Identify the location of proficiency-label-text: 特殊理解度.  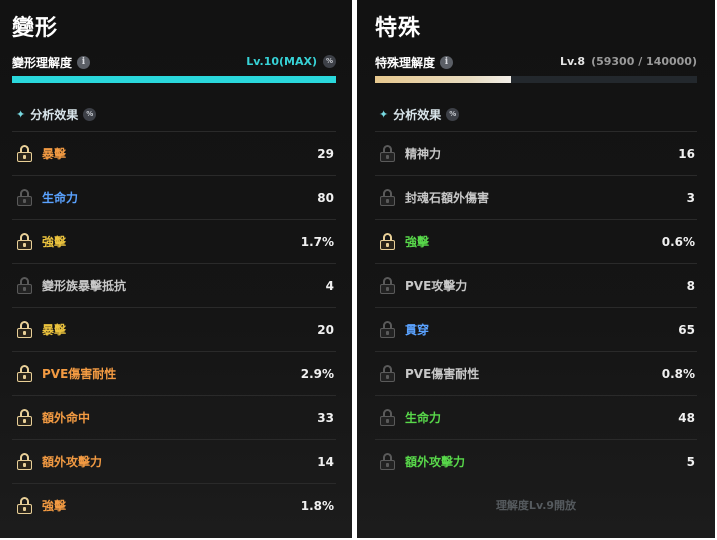
(405, 63).